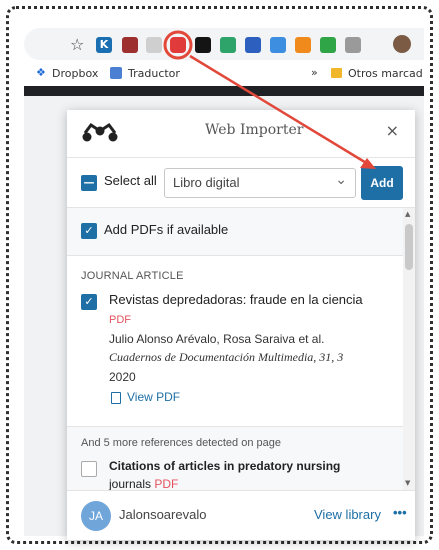 Image resolution: width=439 pixels, height=550 pixels. I want to click on star-icon: ☆, so click(77, 44).